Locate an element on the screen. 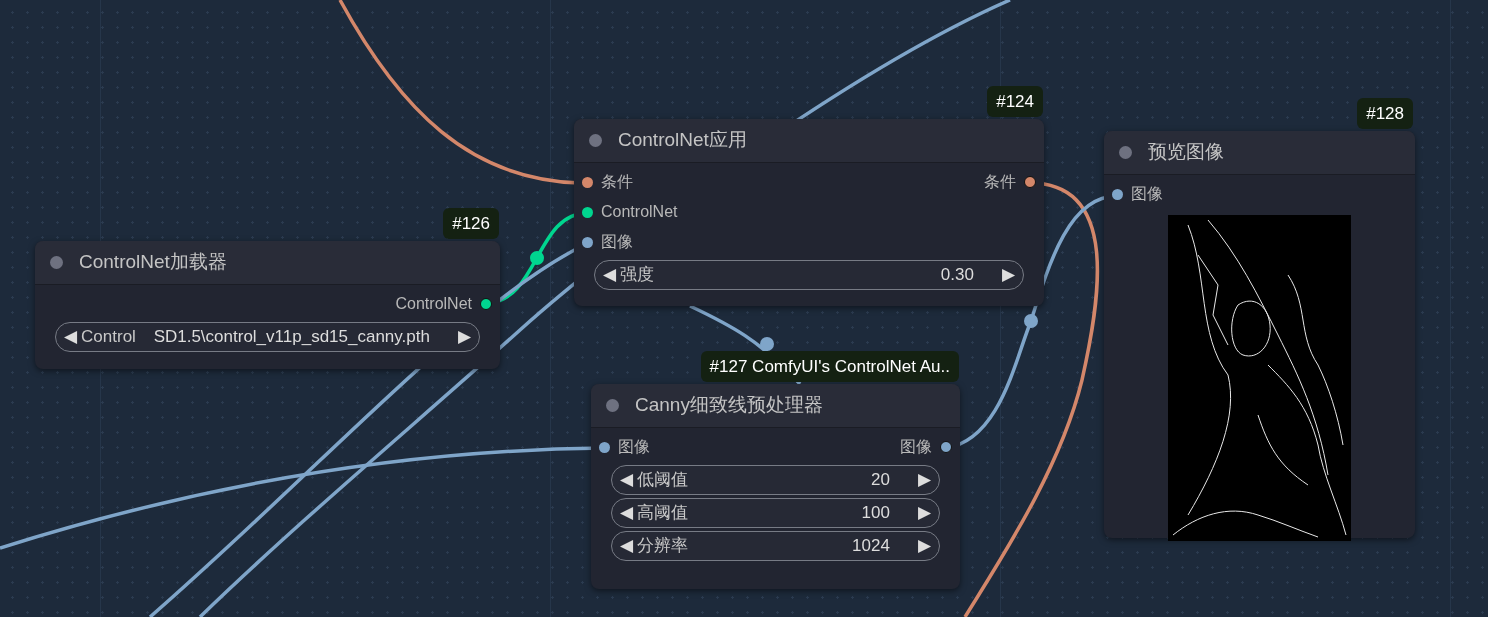 This screenshot has height=617, width=1488. node-title: ControlNet加载器 is located at coordinates (153, 262).